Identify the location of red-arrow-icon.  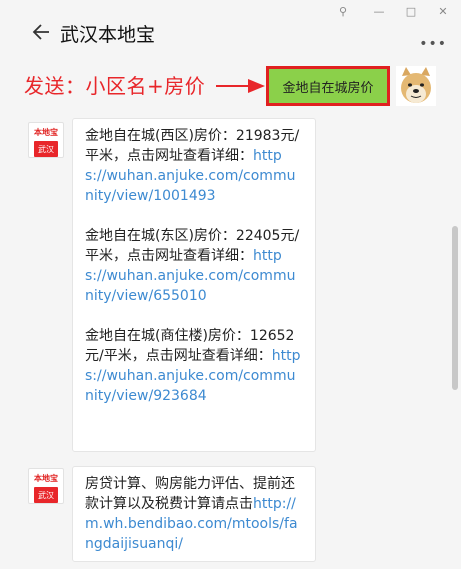
(240, 86).